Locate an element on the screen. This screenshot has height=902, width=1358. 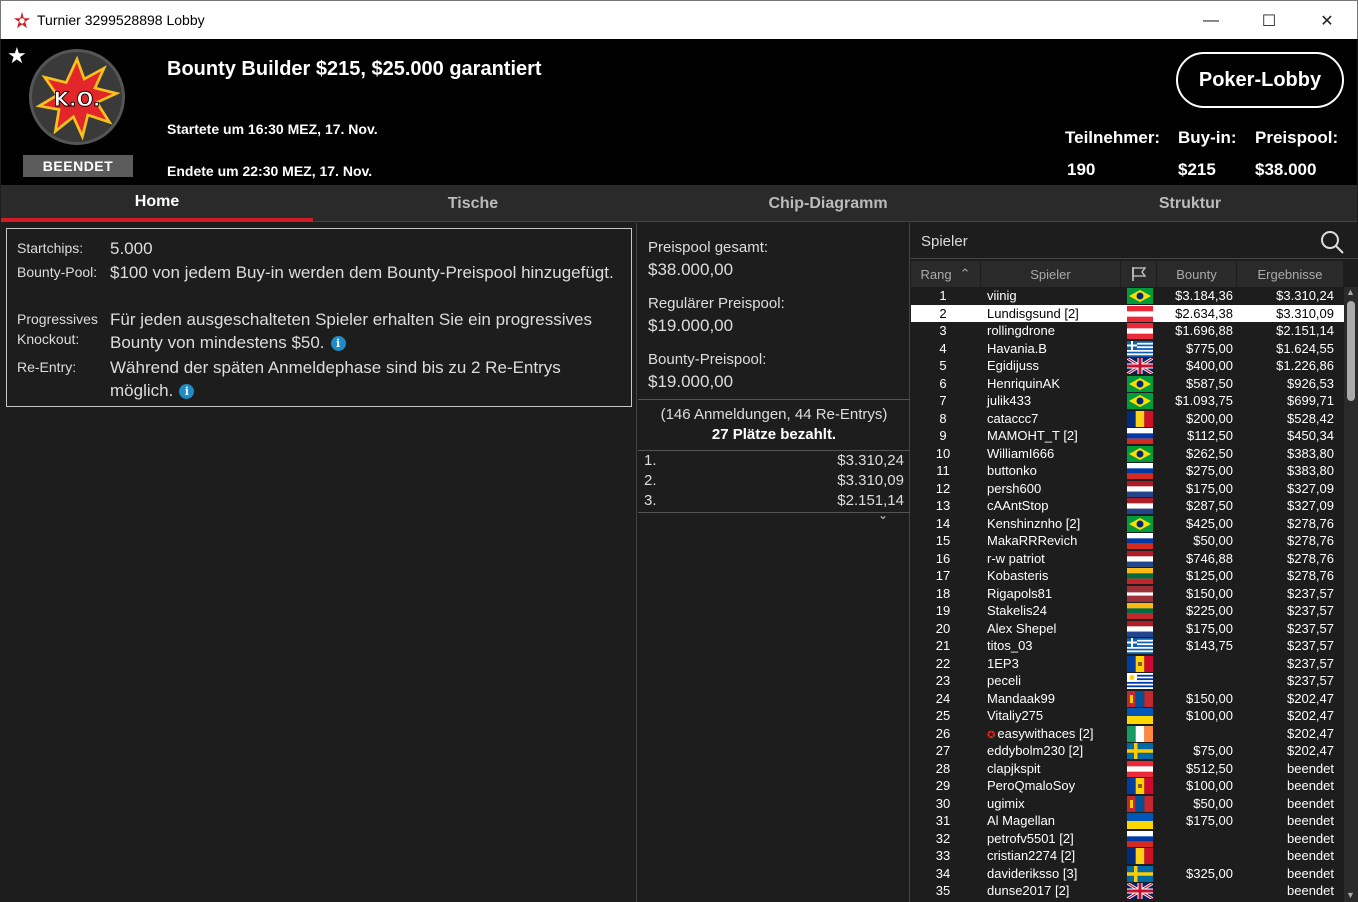
player-bounty: $775,00 is located at coordinates (1209, 348).